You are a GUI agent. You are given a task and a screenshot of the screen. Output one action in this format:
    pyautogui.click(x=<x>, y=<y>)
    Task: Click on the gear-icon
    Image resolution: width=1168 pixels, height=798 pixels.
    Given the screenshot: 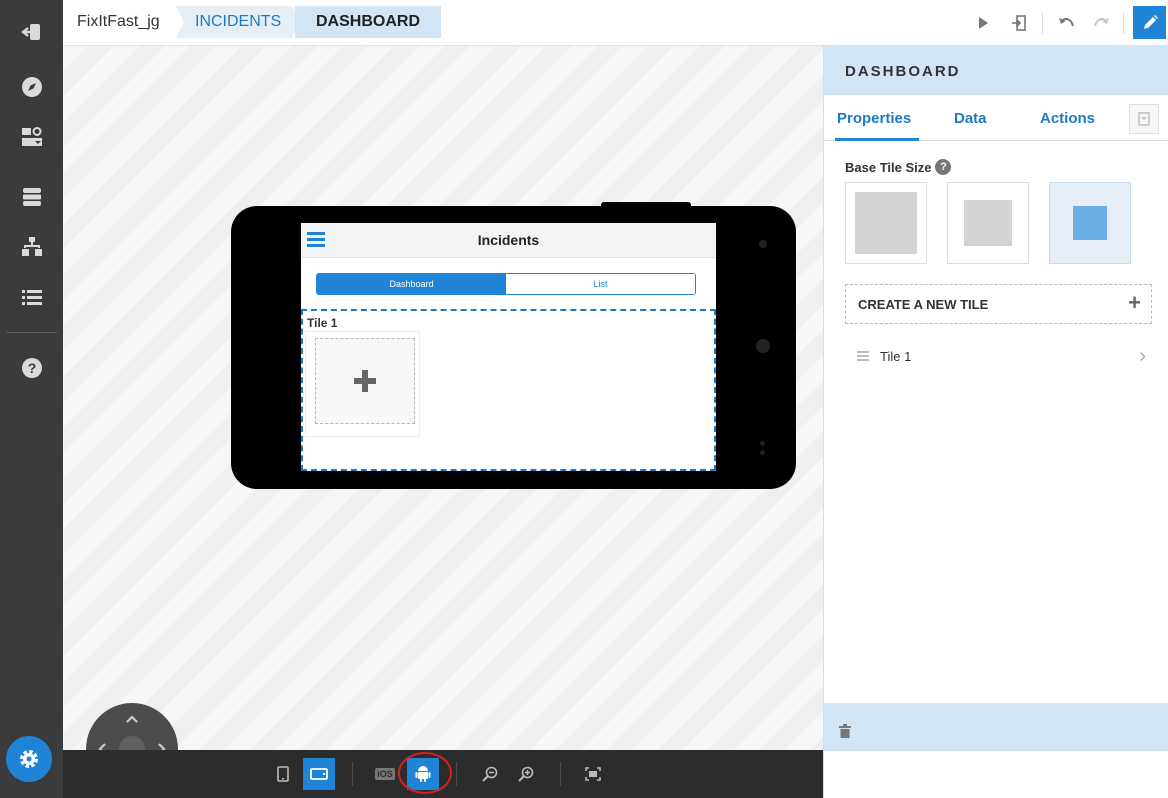 What is the action you would take?
    pyautogui.click(x=29, y=759)
    